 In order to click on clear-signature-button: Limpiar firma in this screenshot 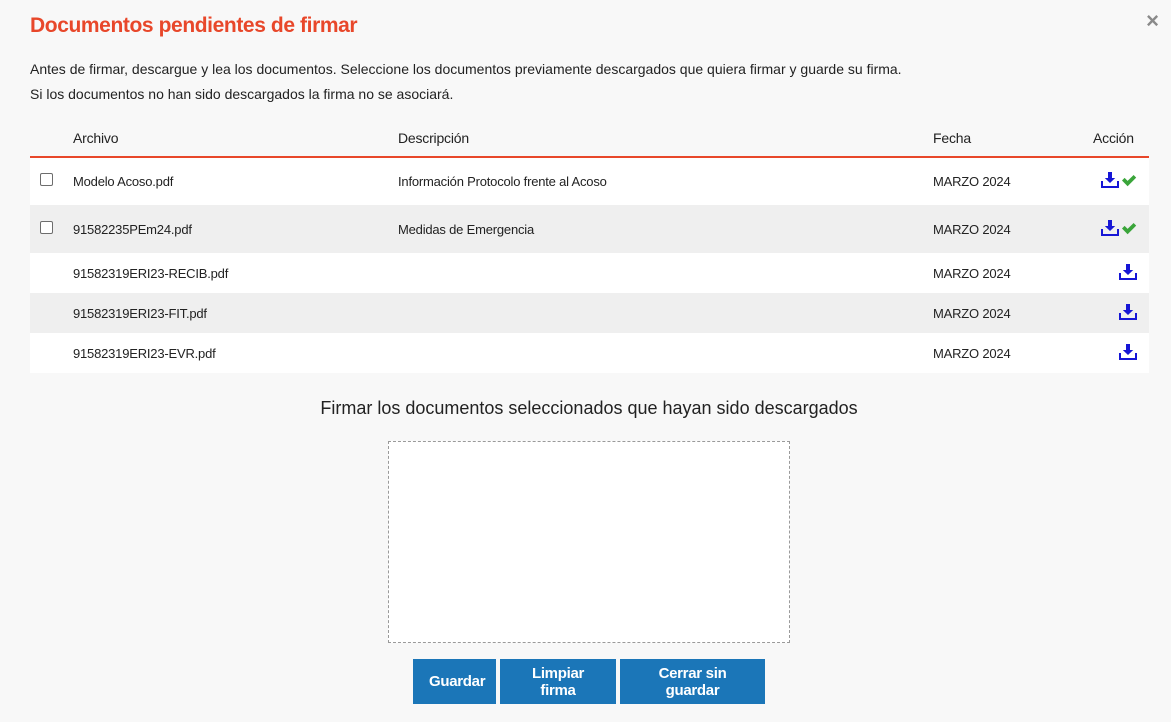, I will do `click(558, 681)`.